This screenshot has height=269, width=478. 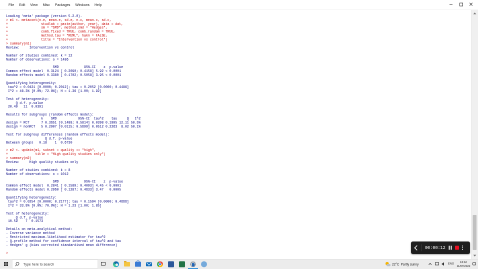 I want to click on maximize-icon, so click(x=461, y=4).